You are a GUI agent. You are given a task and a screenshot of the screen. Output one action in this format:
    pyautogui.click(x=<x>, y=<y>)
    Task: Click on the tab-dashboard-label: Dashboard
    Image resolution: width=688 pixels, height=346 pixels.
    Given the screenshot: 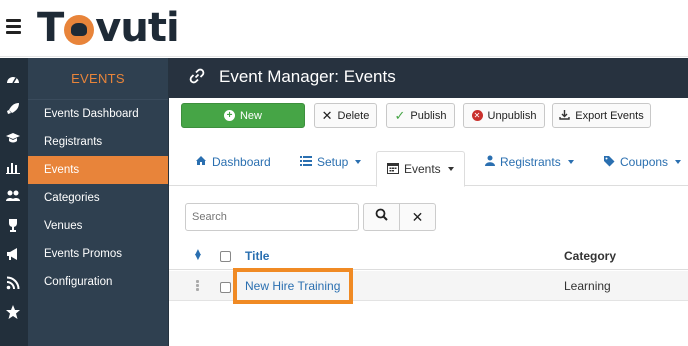 What is the action you would take?
    pyautogui.click(x=241, y=162)
    